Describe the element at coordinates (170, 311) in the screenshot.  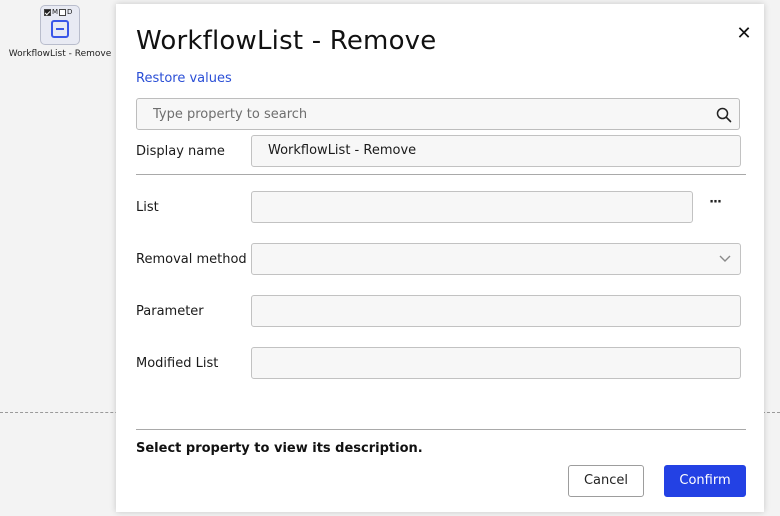
I see `parameter-label: Parameter` at that location.